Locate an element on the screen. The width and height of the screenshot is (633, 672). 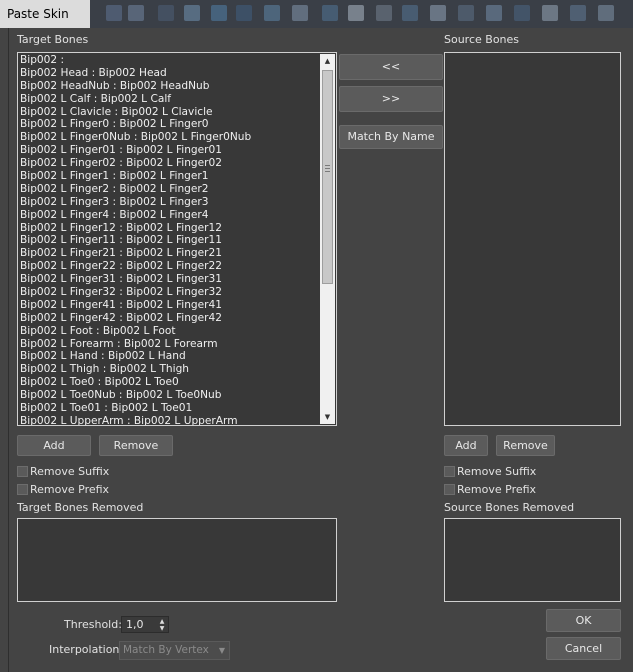
source-remove-label: Remove is located at coordinates (525, 445).